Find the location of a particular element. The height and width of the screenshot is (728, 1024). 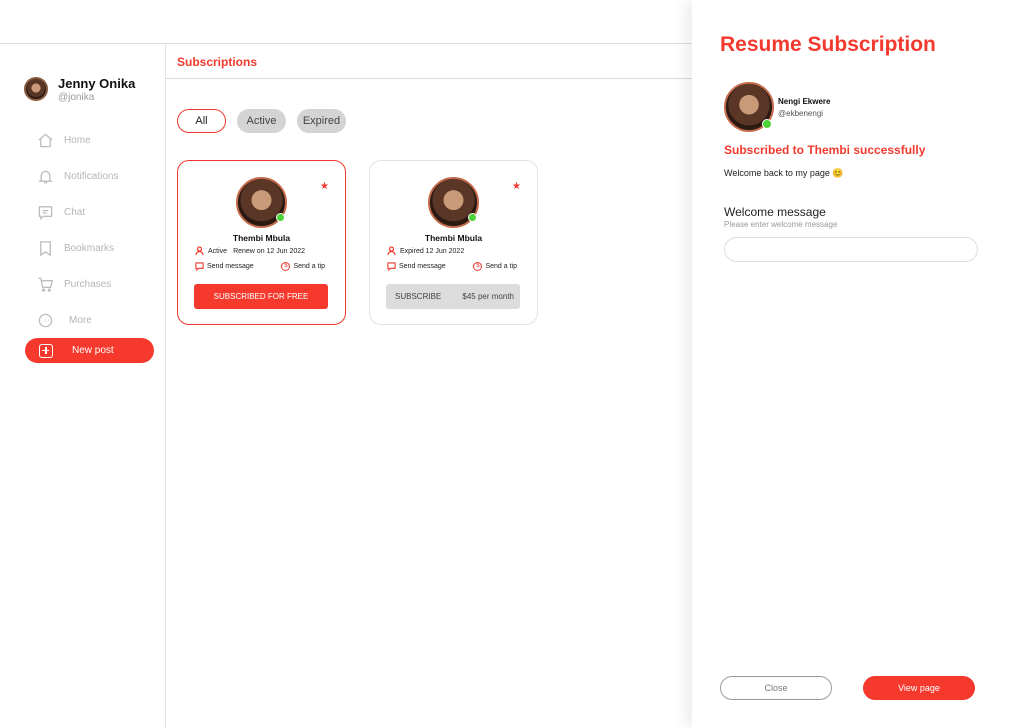

sidebar-item-label: More is located at coordinates (80, 320).